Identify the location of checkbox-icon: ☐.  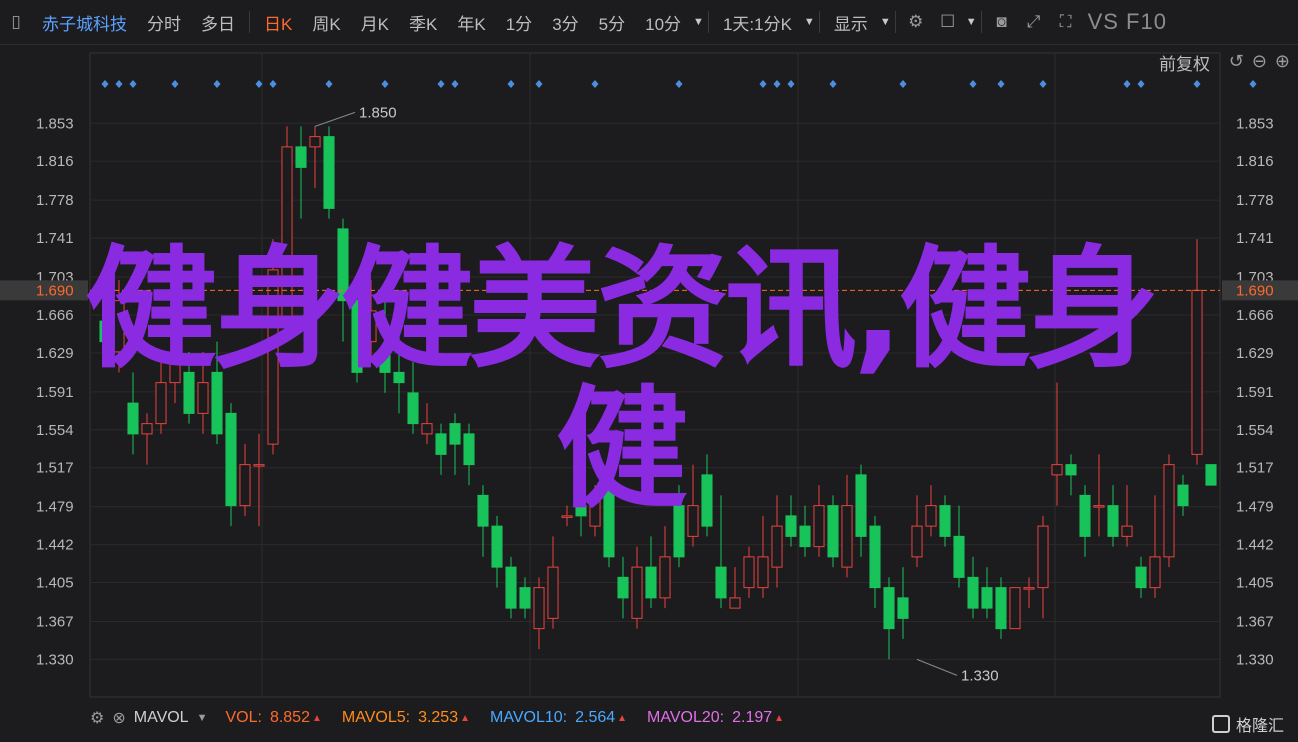
(948, 22).